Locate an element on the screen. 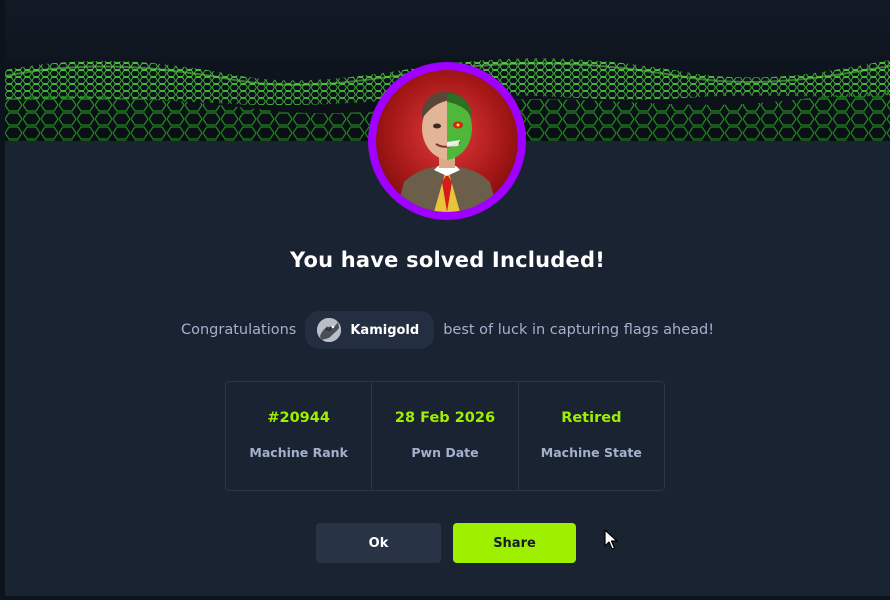  stat-machine-rank: #20944 Machine Rank is located at coordinates (299, 436).